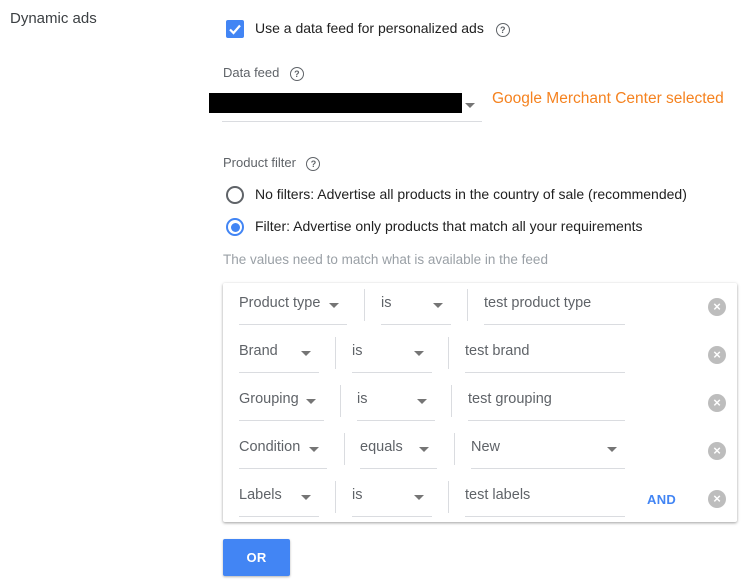 This screenshot has width=753, height=586. Describe the element at coordinates (382, 28) in the screenshot. I see `use-data-feed-label: Use a data feed for personalized ads ?` at that location.